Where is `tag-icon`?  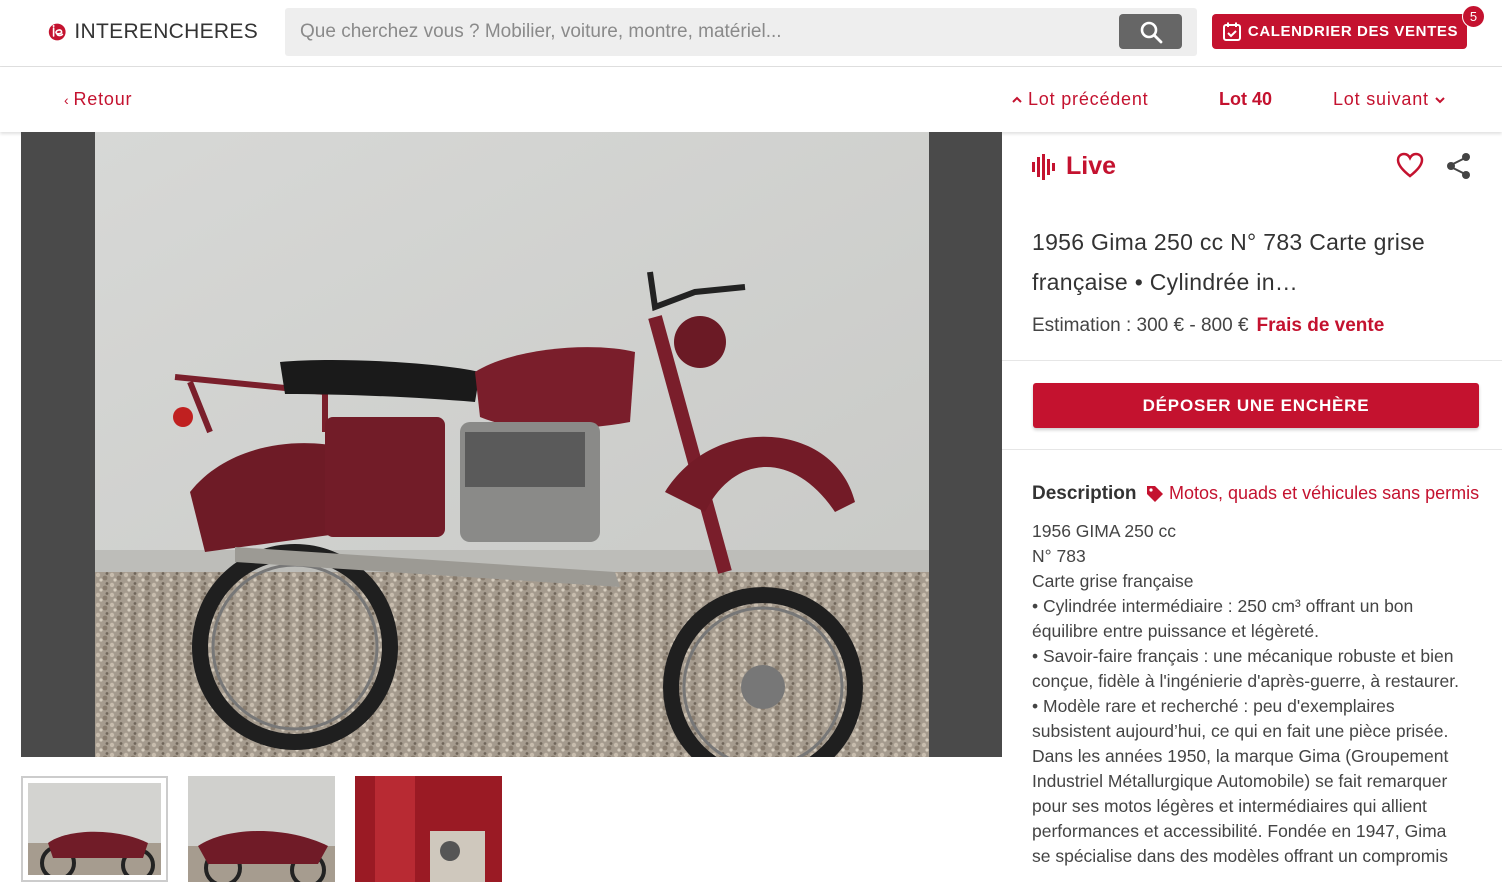 tag-icon is located at coordinates (1155, 493).